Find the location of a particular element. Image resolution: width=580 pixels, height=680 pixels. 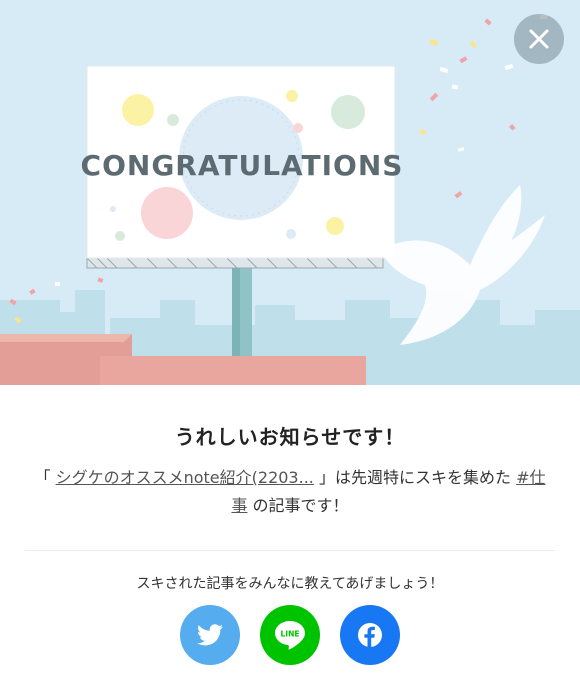

close-button is located at coordinates (539, 39).